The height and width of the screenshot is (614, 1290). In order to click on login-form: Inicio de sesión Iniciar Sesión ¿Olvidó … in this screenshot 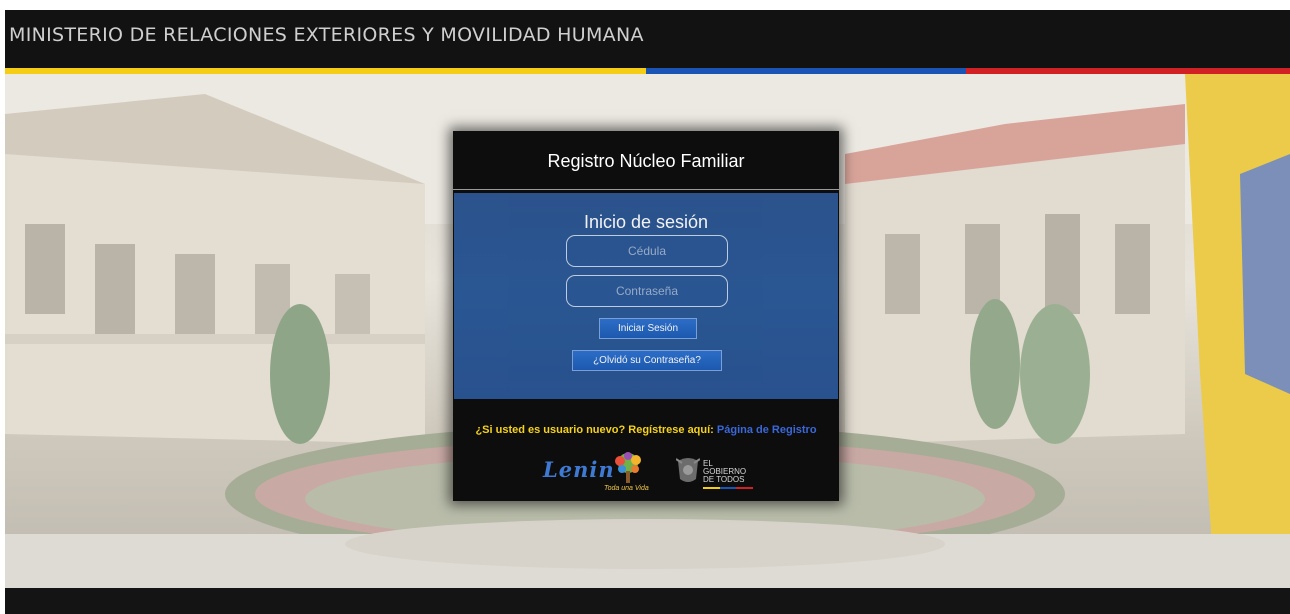, I will do `click(646, 296)`.